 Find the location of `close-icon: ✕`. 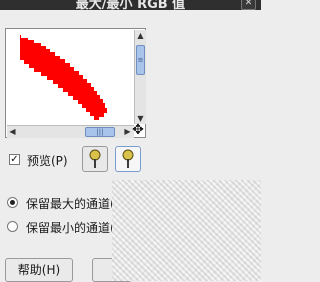

close-icon: ✕ is located at coordinates (248, 5).